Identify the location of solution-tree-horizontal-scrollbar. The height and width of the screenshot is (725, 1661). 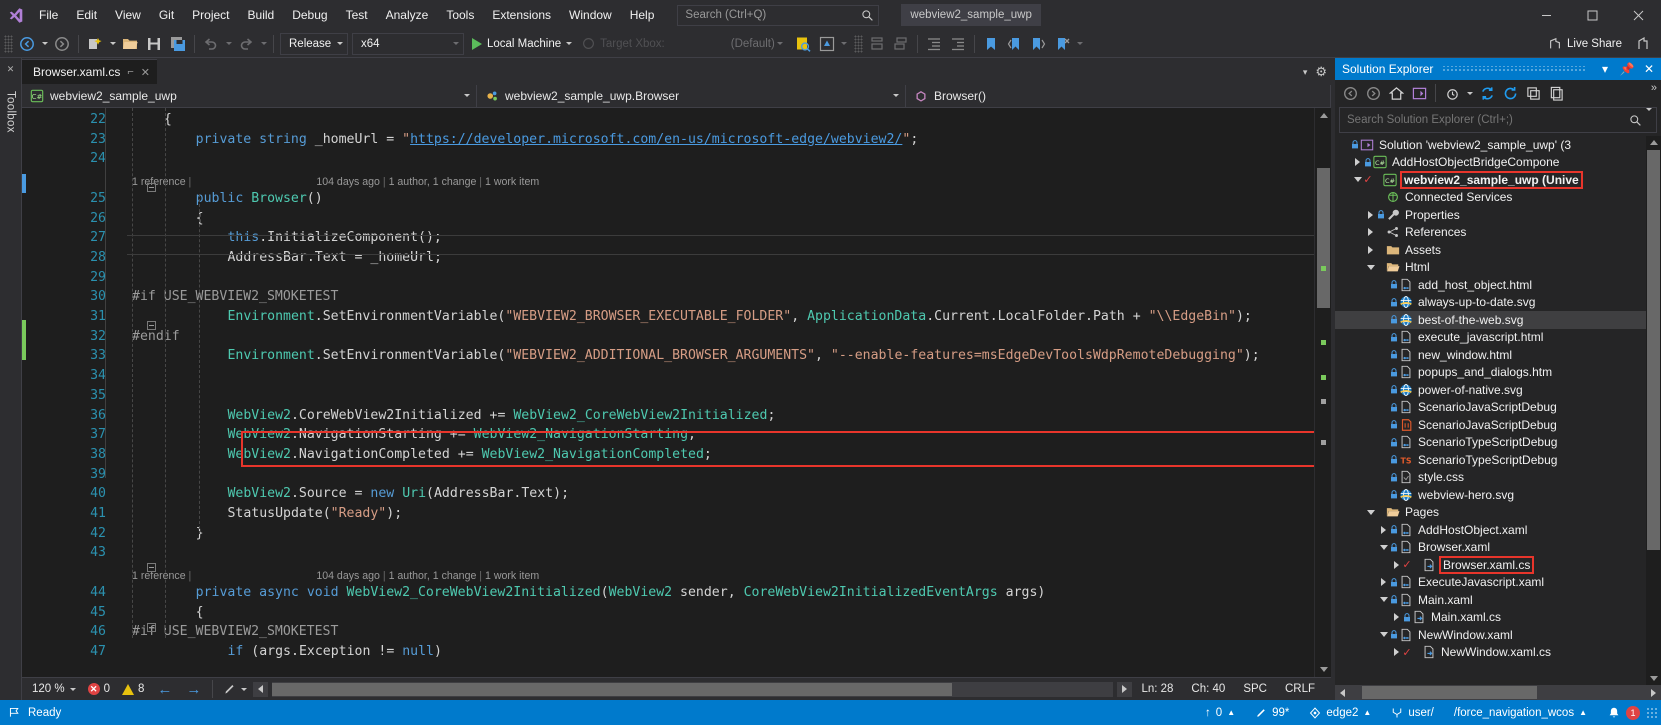
(1498, 692).